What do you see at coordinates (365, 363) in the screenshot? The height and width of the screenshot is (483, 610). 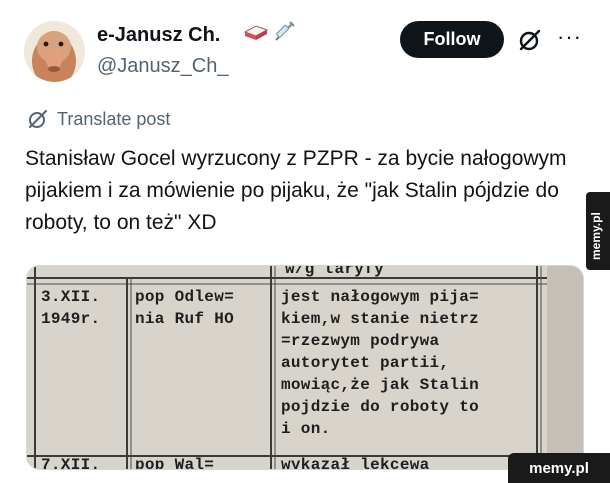 I see `doc-text-line: autorytet partii,` at bounding box center [365, 363].